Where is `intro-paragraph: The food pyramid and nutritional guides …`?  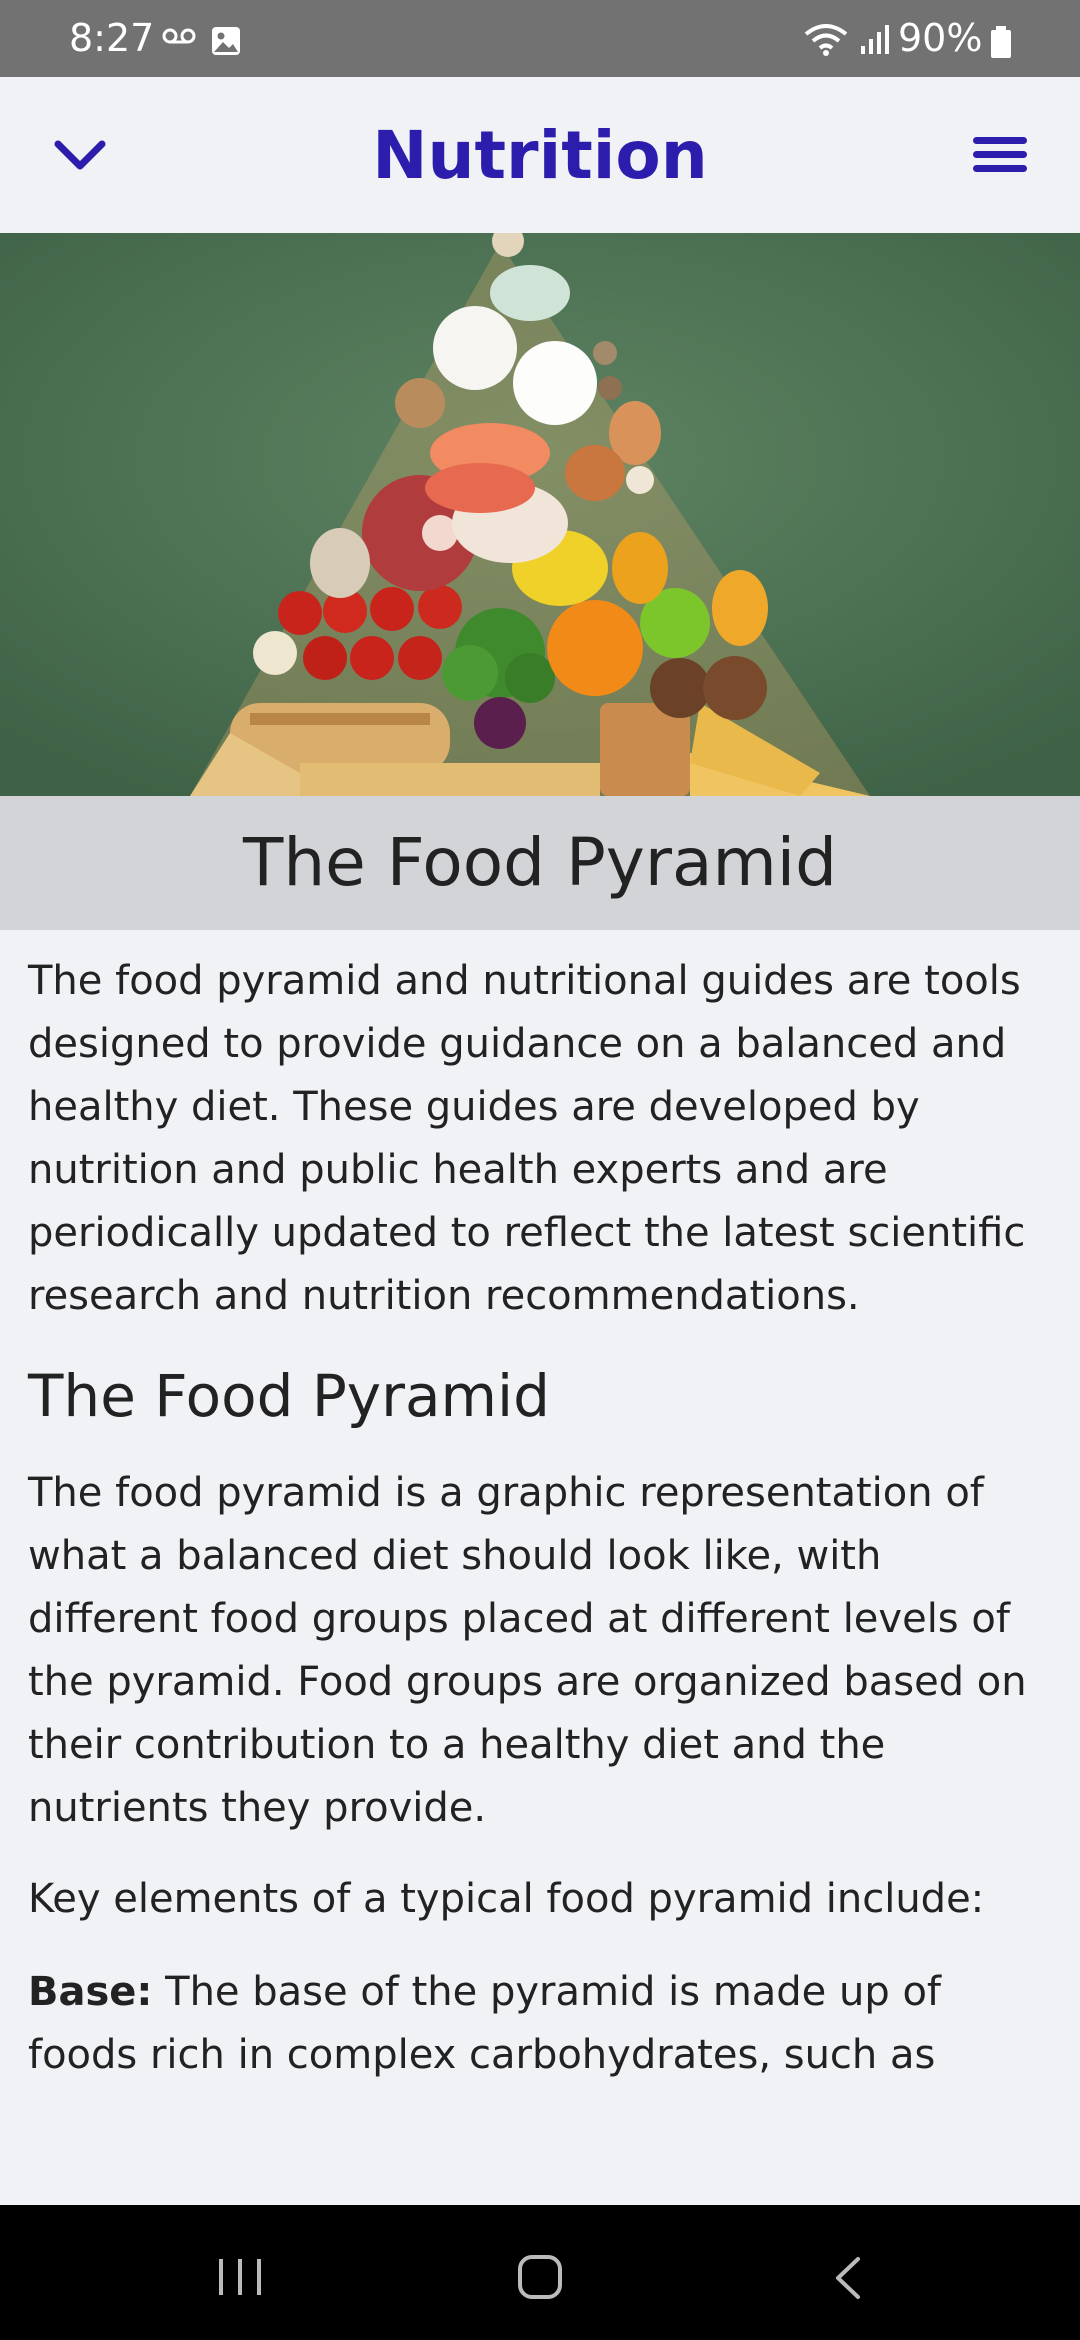 intro-paragraph: The food pyramid and nutritional guides … is located at coordinates (527, 1138).